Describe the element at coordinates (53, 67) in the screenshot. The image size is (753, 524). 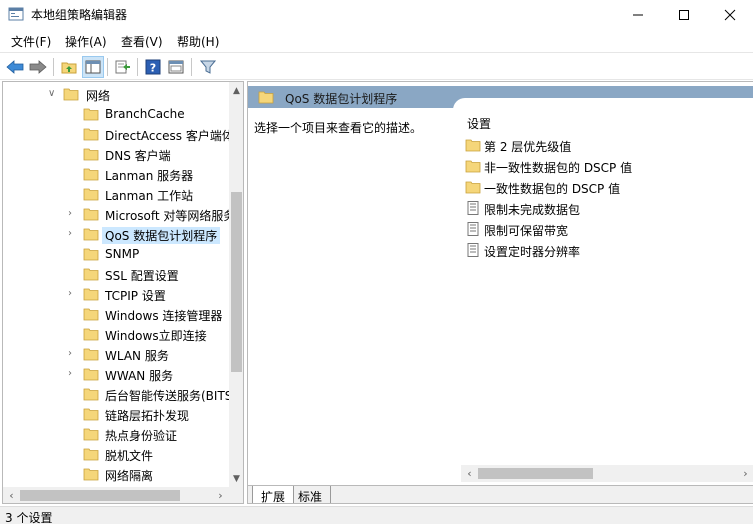
I see `toolbar-separator` at that location.